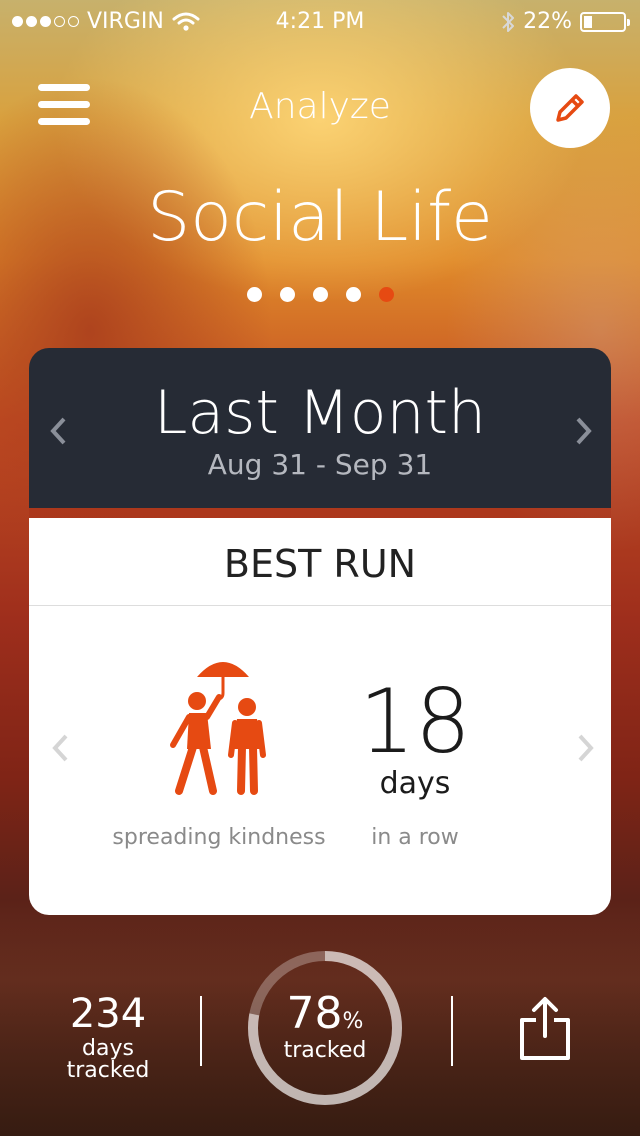 This screenshot has height=1136, width=640. I want to click on tracked-percent-stat: 78% tracked, so click(325, 1028).